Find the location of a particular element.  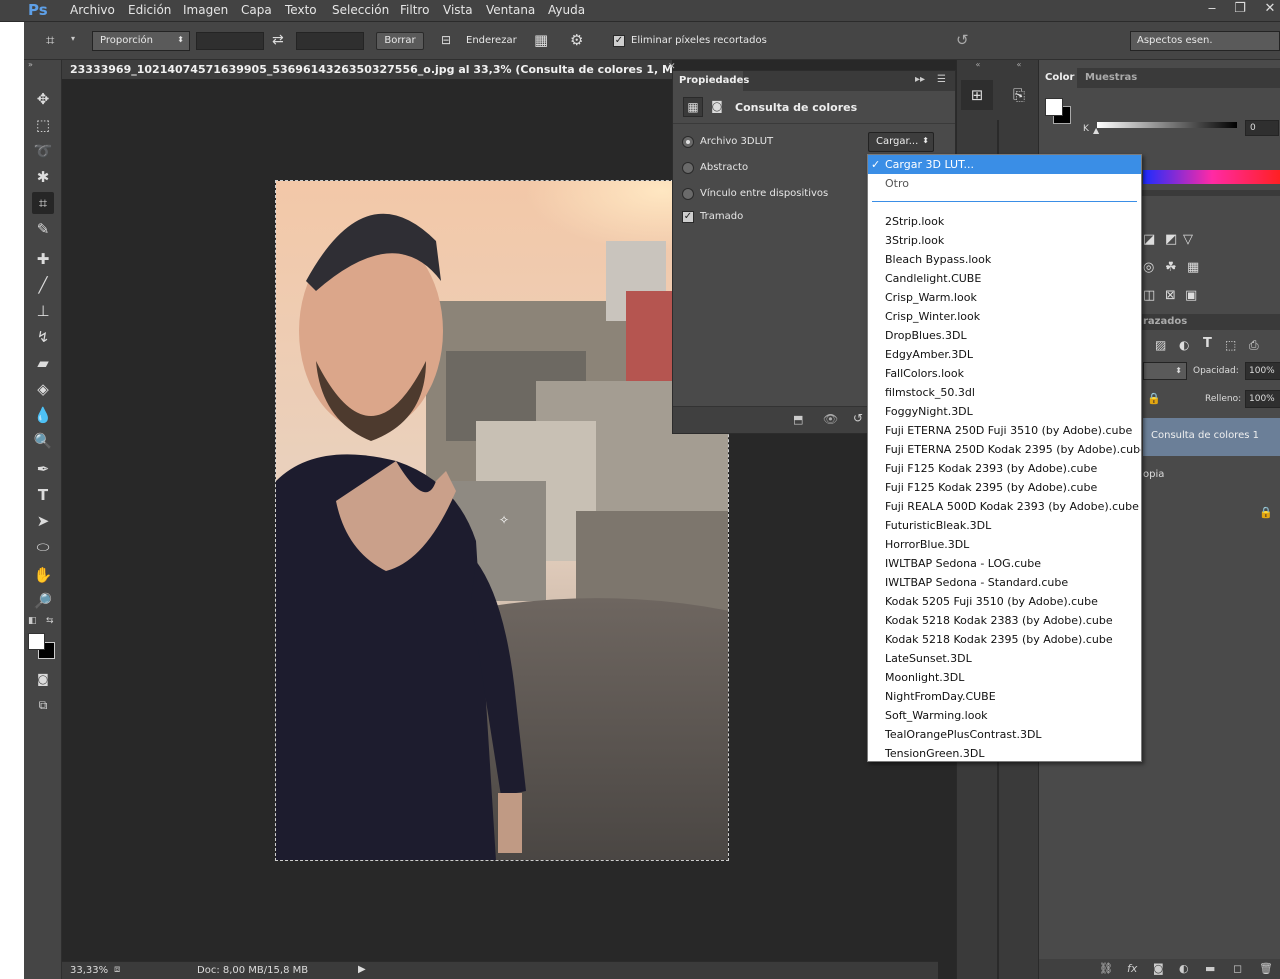

dither-checkbox: ✓ is located at coordinates (688, 217).